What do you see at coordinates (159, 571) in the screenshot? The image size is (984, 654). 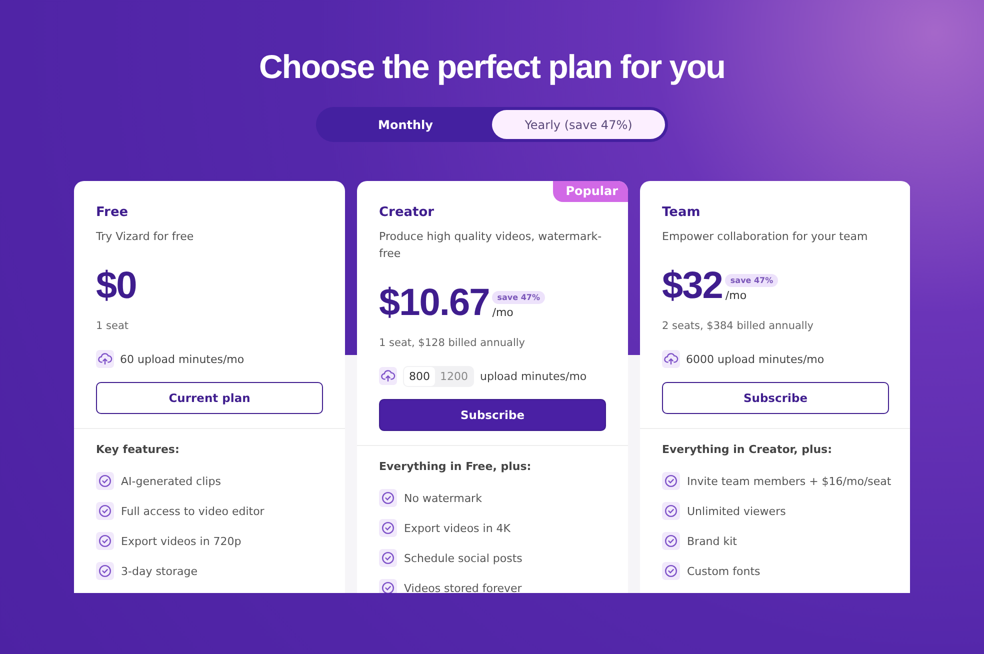 I see `feature-text: 3-day storage` at bounding box center [159, 571].